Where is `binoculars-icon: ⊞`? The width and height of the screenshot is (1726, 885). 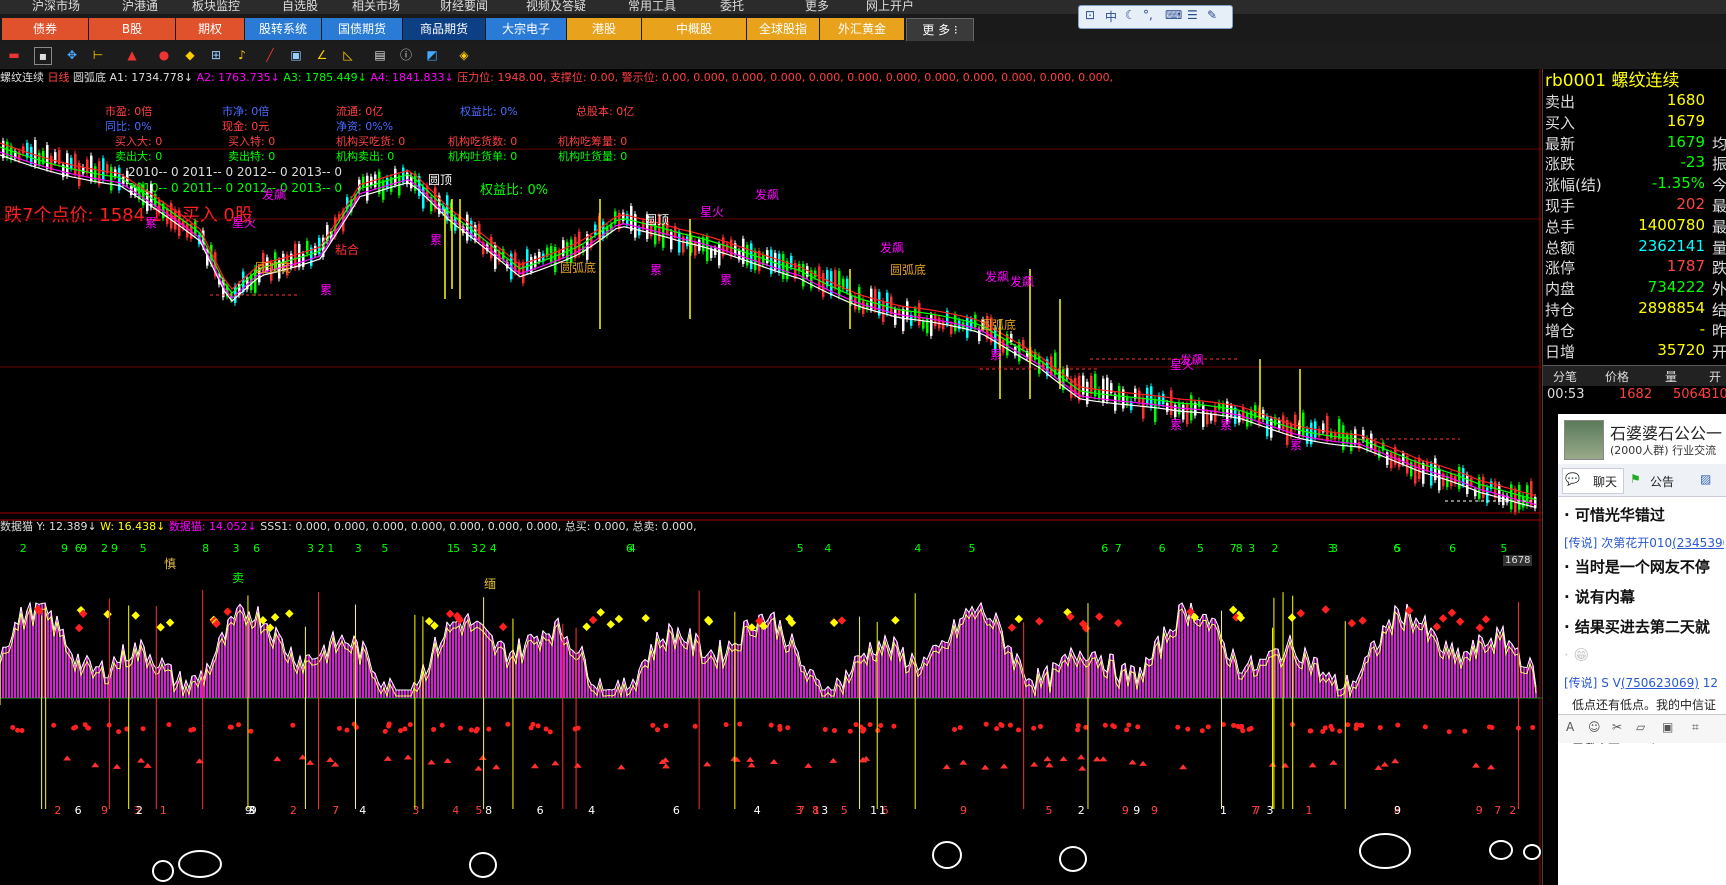
binoculars-icon: ⊞ is located at coordinates (216, 55).